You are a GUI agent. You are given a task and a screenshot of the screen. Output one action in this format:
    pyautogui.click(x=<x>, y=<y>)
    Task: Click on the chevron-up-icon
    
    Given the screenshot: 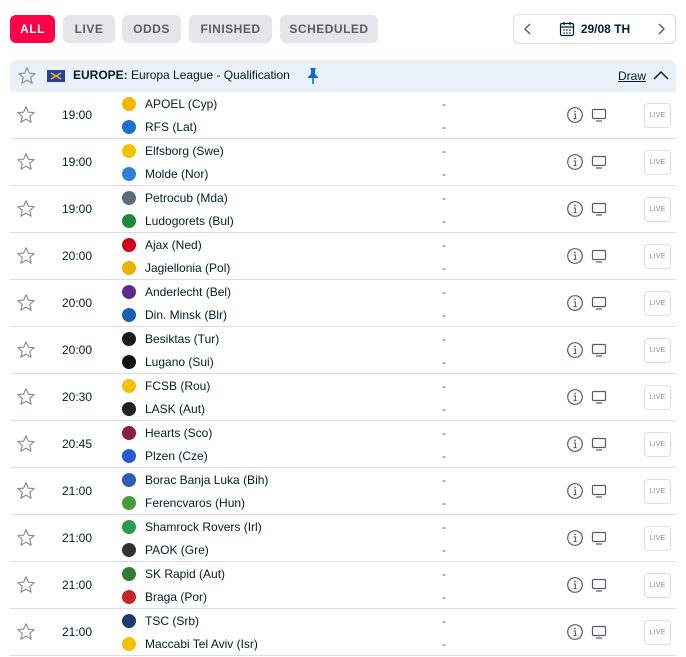 What is the action you would take?
    pyautogui.click(x=661, y=76)
    